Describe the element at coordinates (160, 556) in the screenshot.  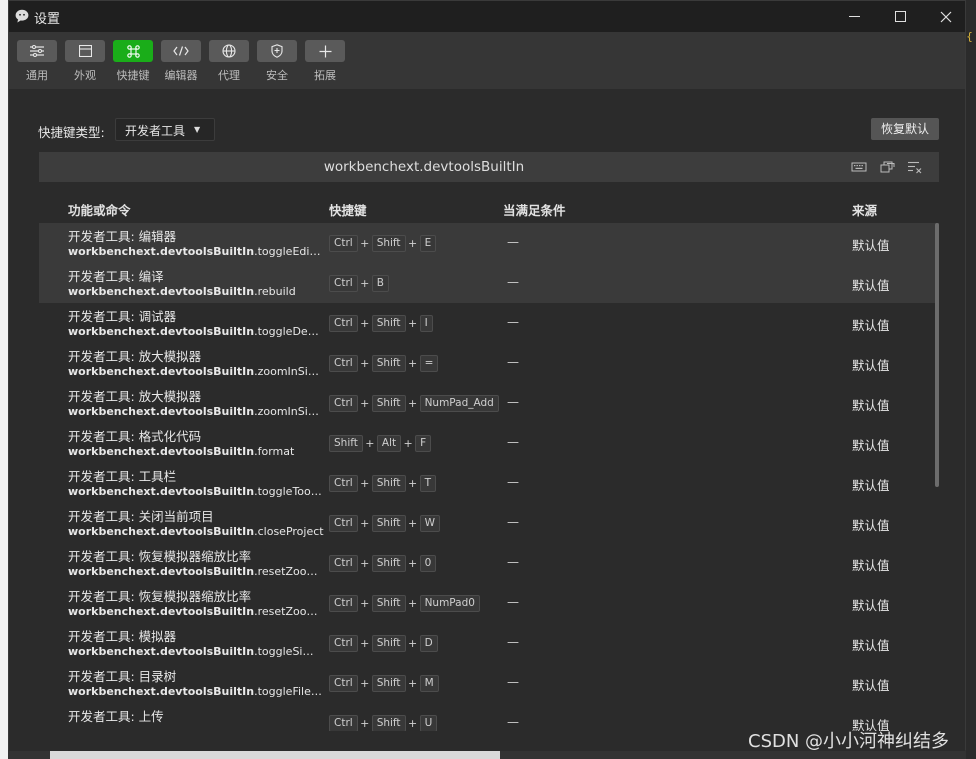
I see `command-title: 开发者工具: 恢复模拟器缩放比率` at that location.